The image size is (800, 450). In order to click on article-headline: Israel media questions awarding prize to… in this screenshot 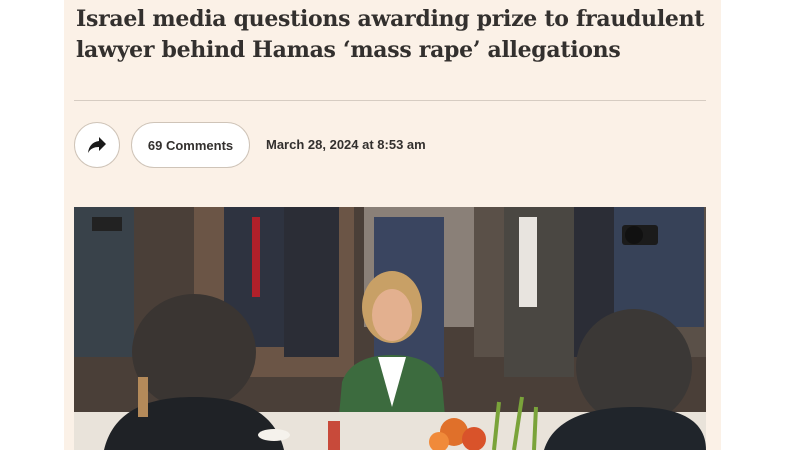, I will do `click(390, 34)`.